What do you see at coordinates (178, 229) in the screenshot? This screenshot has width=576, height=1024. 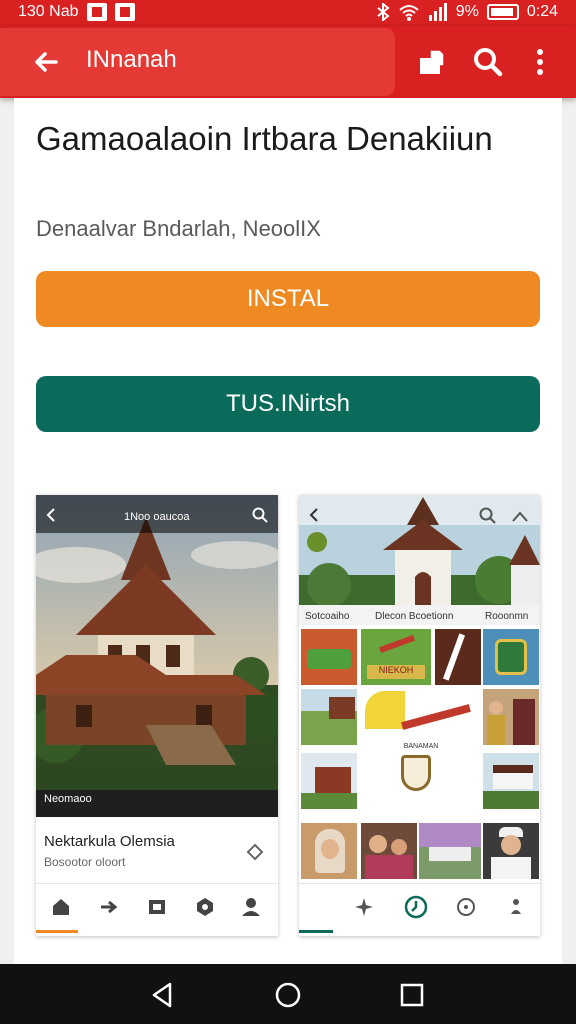 I see `developer-name: Denaalvar Bndarlah, NeoolIX` at bounding box center [178, 229].